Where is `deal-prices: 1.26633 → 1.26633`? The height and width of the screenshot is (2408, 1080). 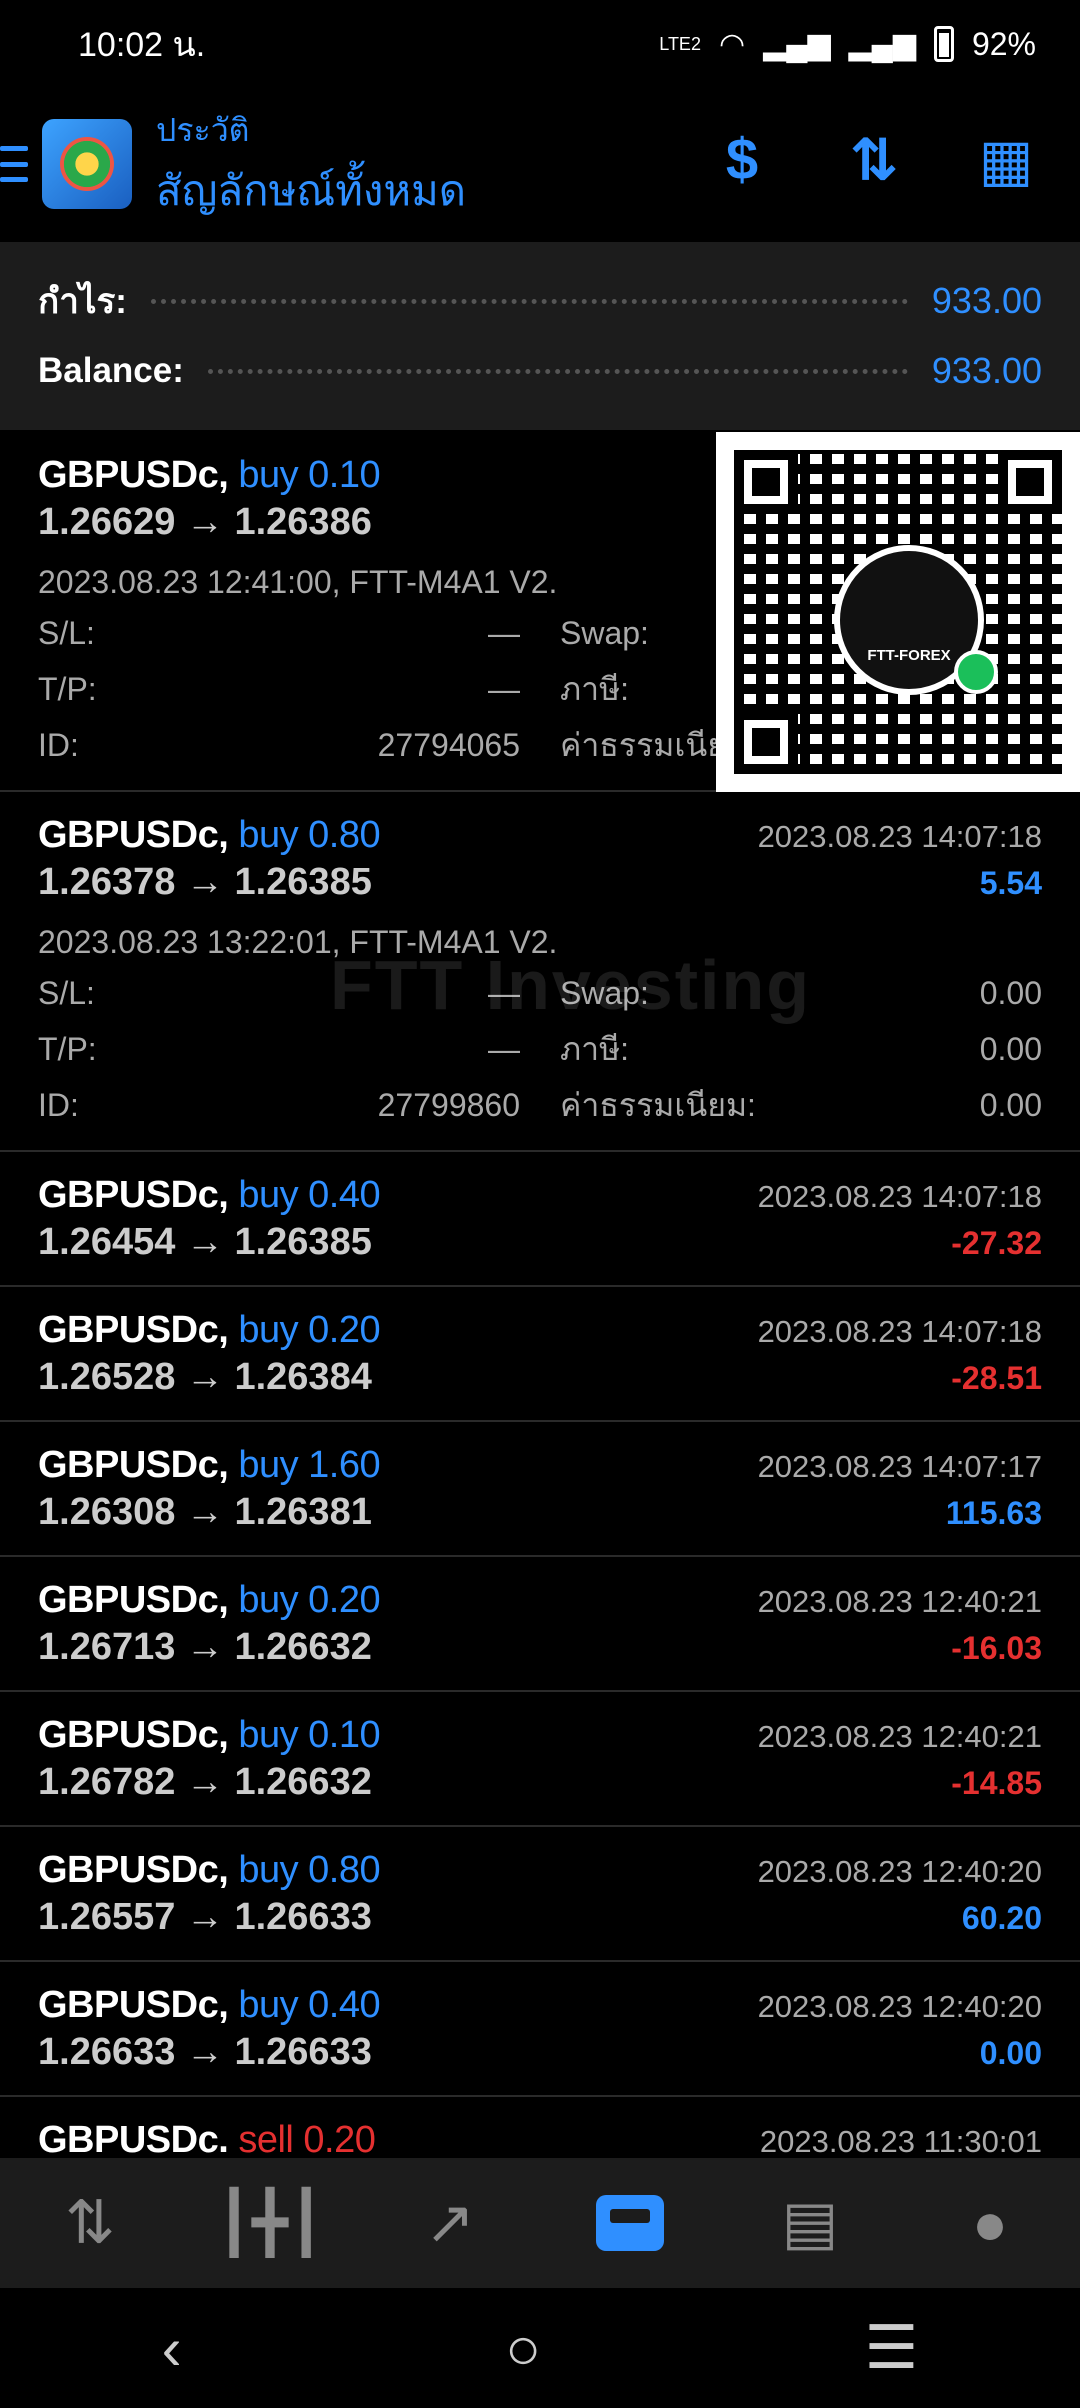 deal-prices: 1.26633 → 1.26633 is located at coordinates (205, 2052).